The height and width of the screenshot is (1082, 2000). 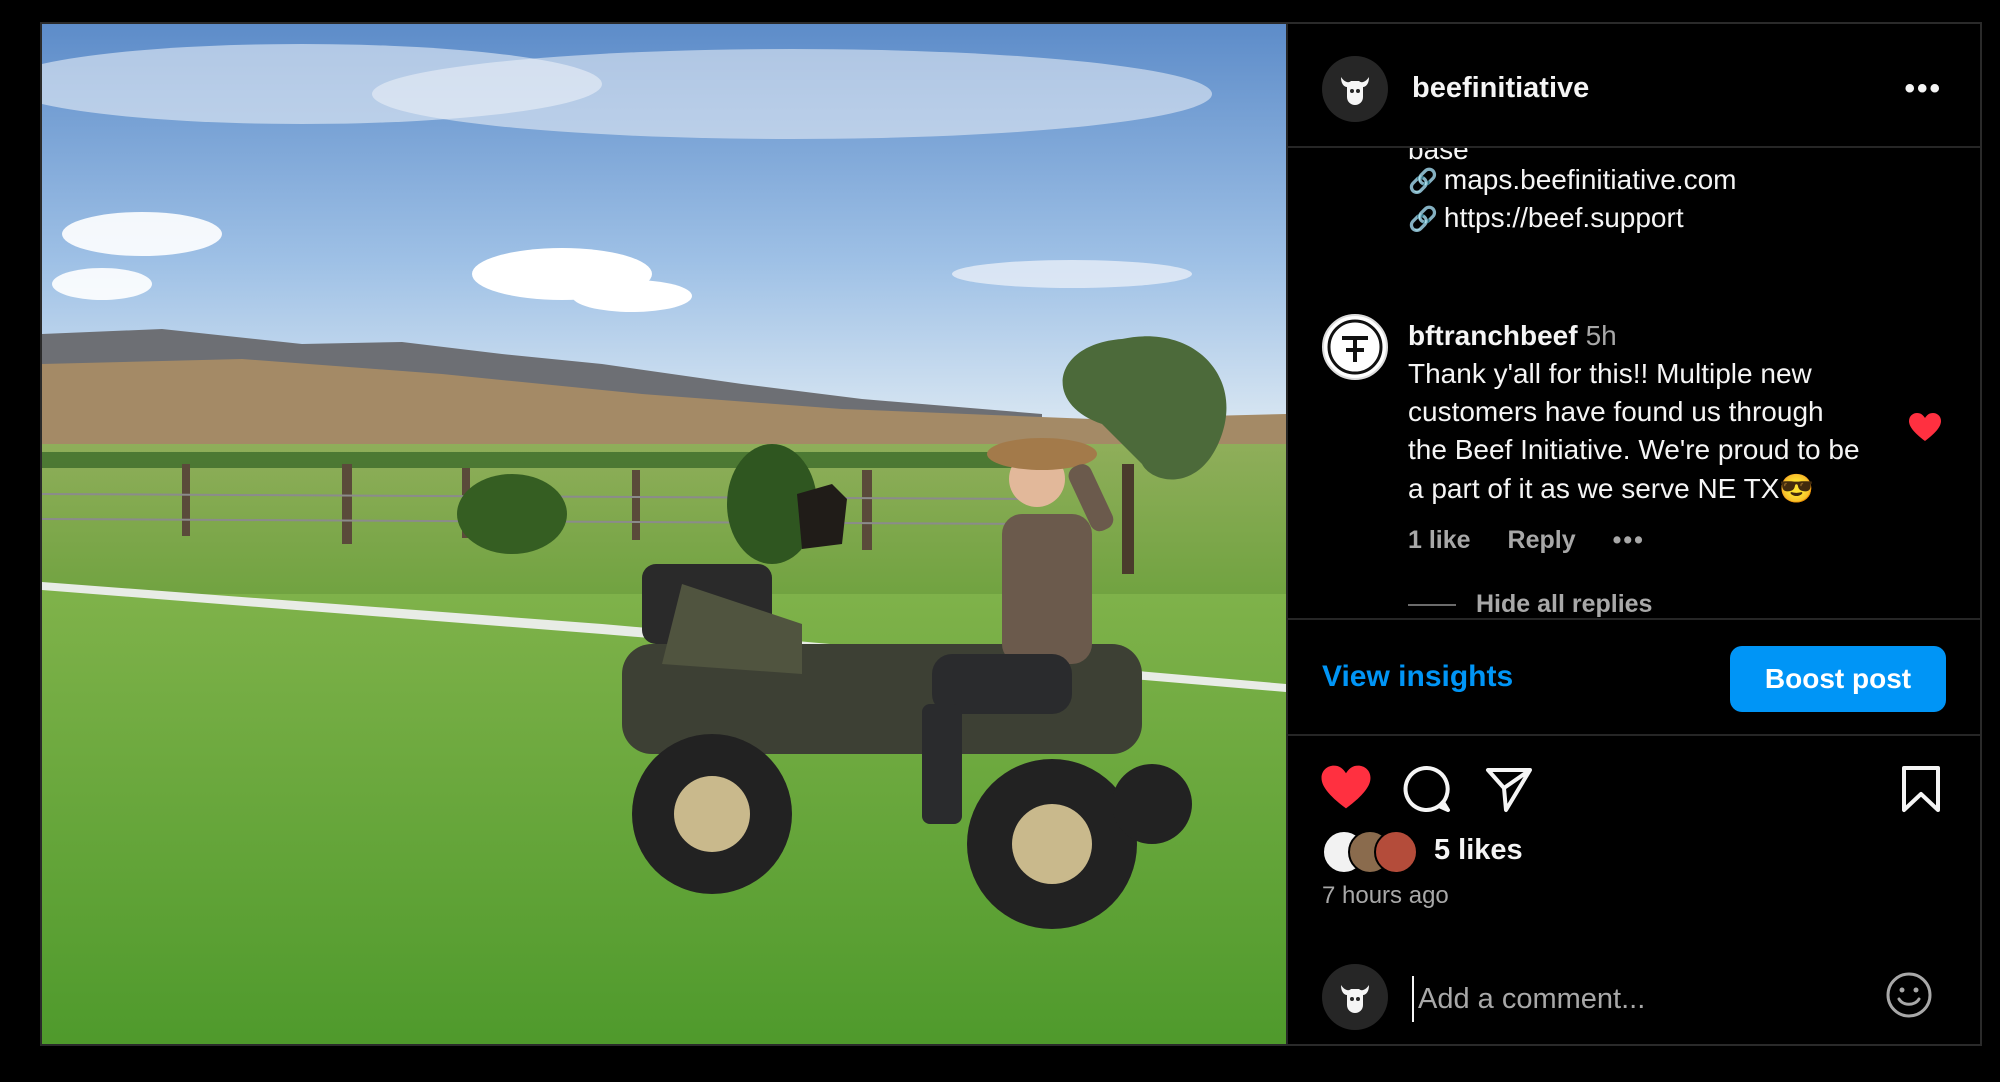 What do you see at coordinates (1509, 791) in the screenshot?
I see `share-icon` at bounding box center [1509, 791].